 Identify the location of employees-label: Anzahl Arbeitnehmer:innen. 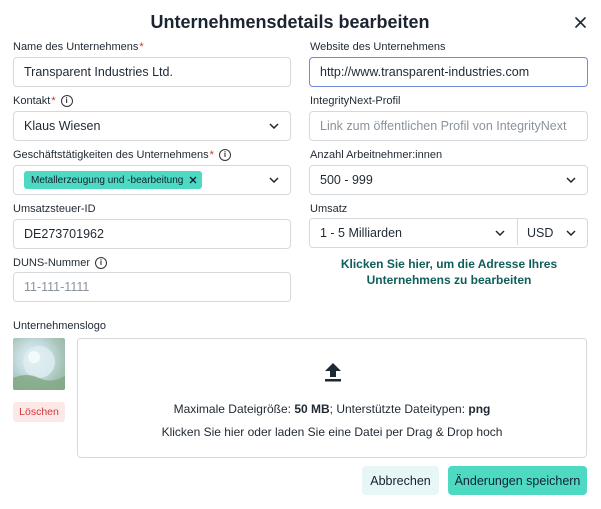
(376, 155).